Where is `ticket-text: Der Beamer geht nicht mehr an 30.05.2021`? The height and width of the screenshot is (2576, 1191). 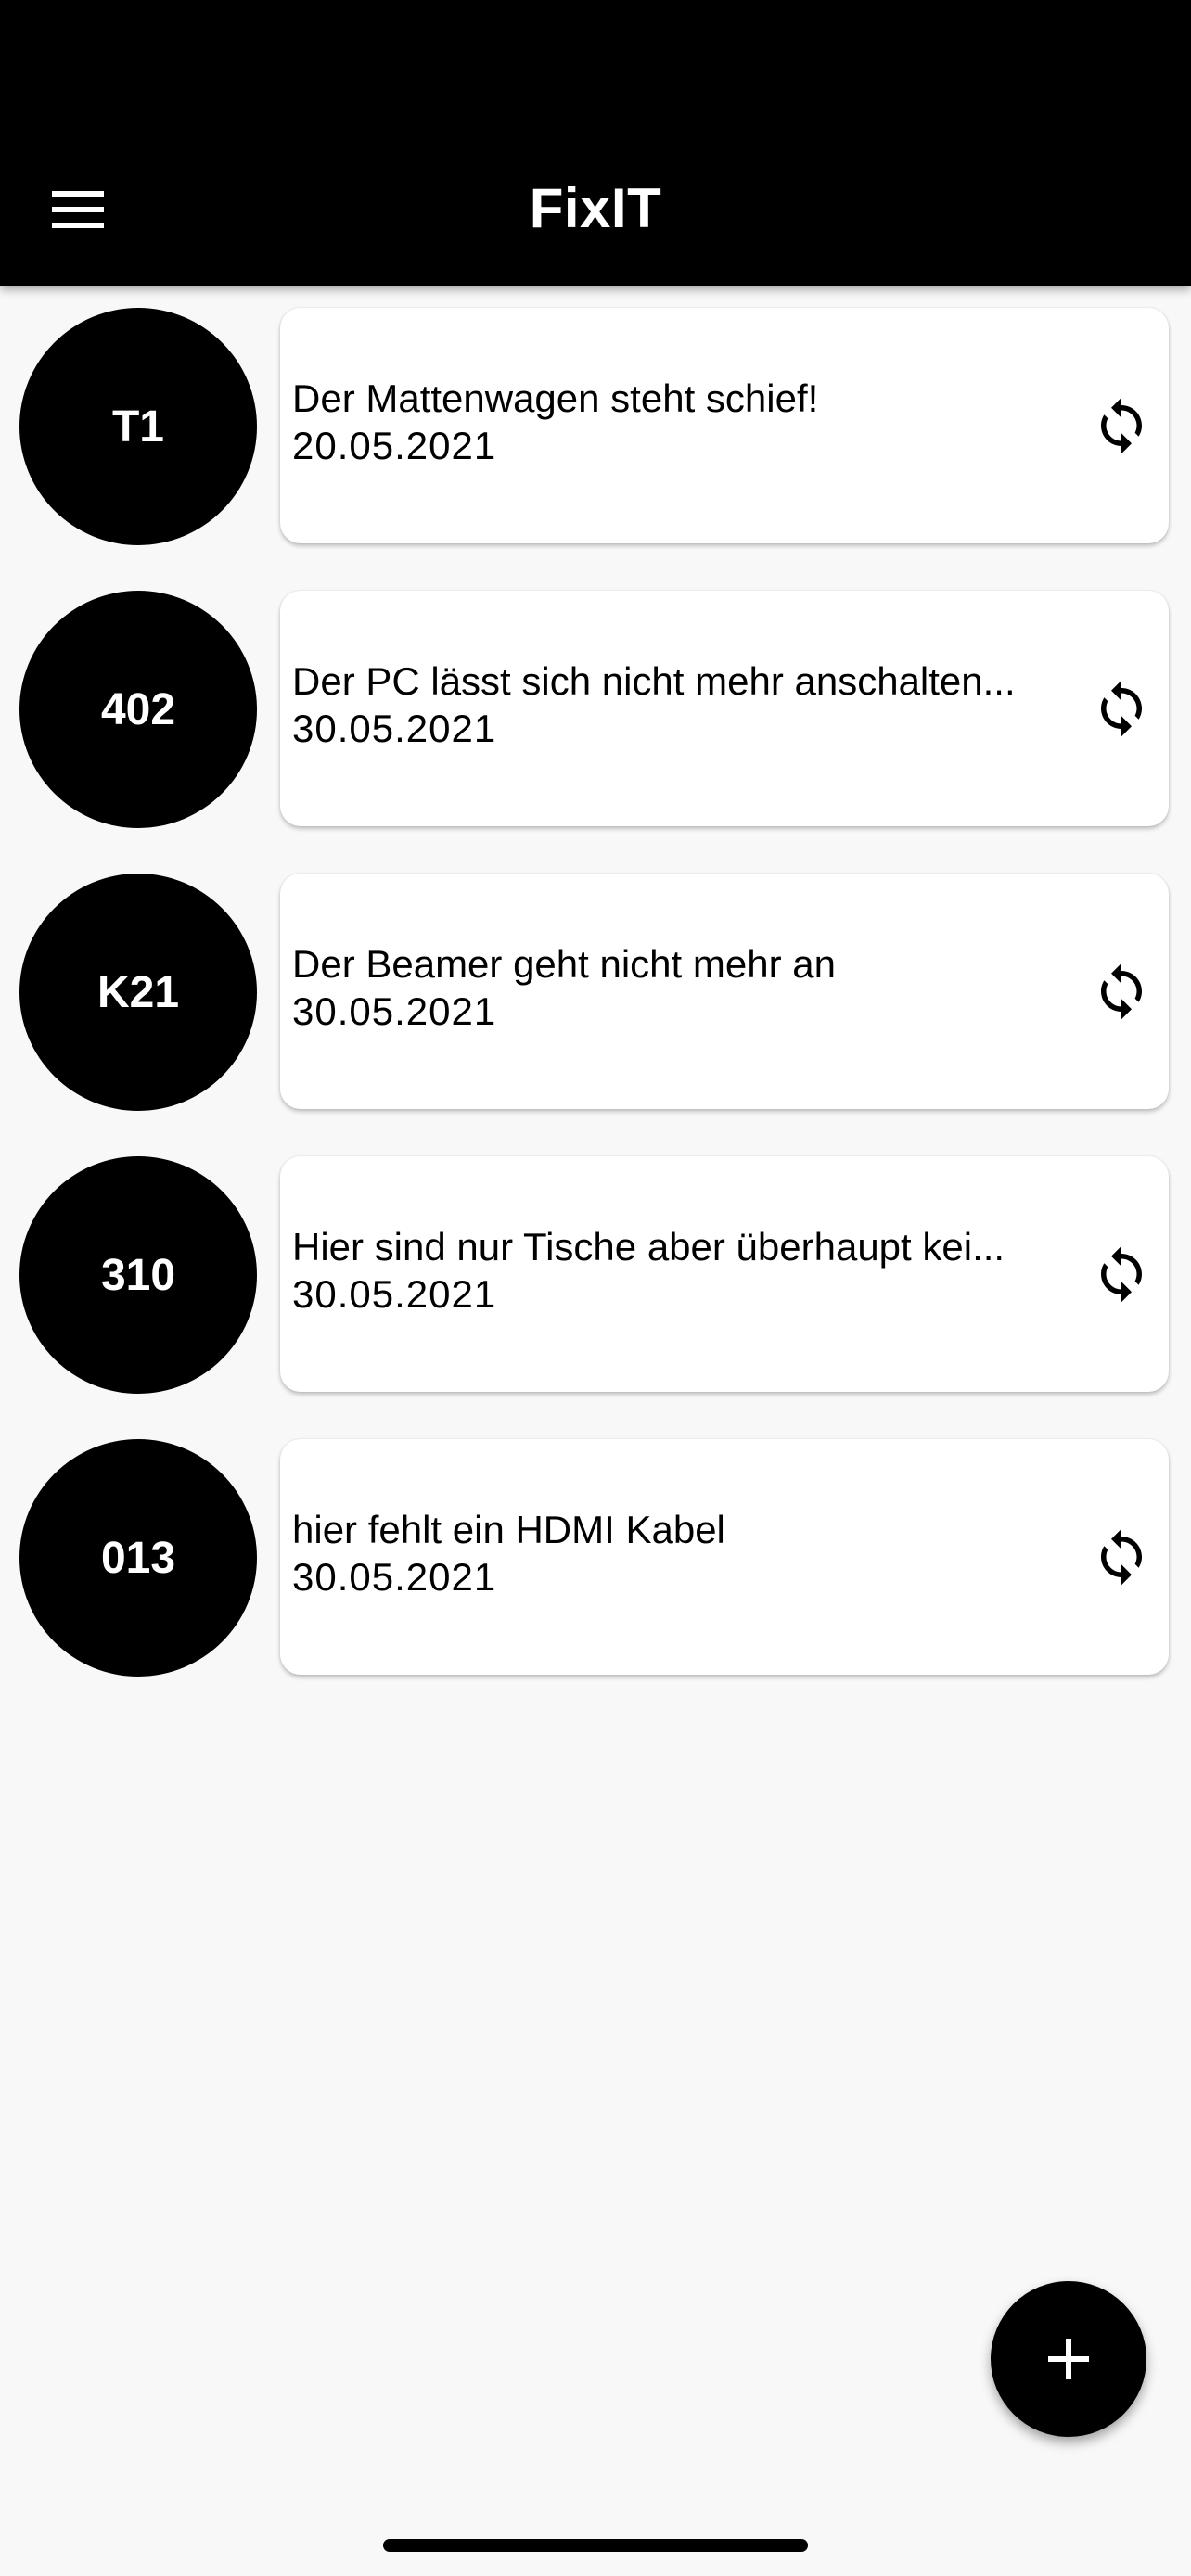 ticket-text: Der Beamer geht nicht mehr an 30.05.2021 is located at coordinates (681, 988).